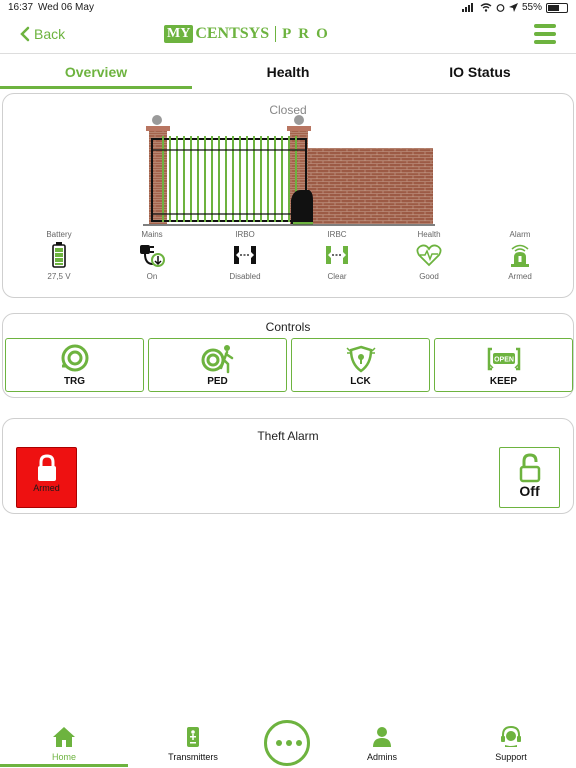  What do you see at coordinates (545, 34) in the screenshot?
I see `menu-icon` at bounding box center [545, 34].